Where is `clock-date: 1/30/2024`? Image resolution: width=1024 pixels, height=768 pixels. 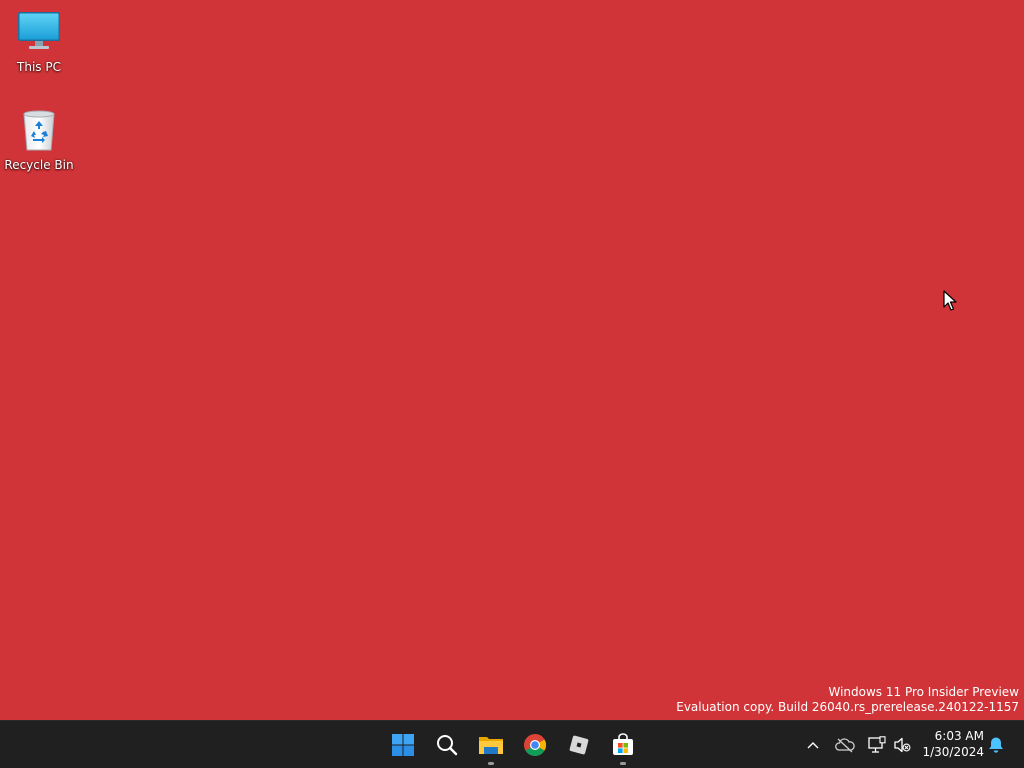 clock-date: 1/30/2024 is located at coordinates (953, 752).